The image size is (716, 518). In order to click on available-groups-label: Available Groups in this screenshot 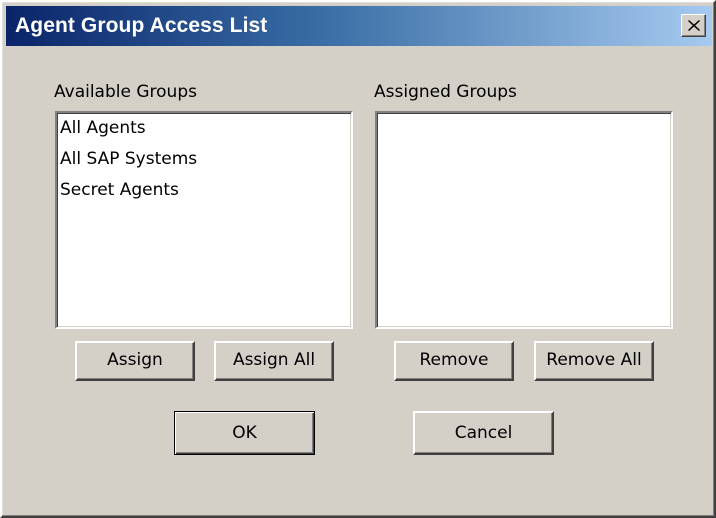, I will do `click(125, 92)`.